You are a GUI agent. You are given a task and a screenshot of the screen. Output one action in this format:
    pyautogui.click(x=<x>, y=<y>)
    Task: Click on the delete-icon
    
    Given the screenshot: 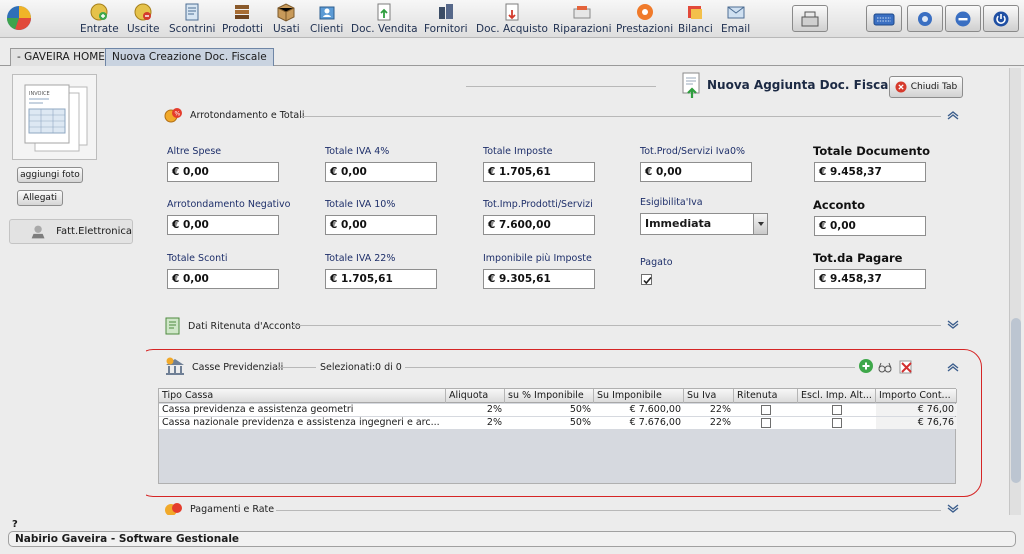 What is the action you would take?
    pyautogui.click(x=906, y=367)
    